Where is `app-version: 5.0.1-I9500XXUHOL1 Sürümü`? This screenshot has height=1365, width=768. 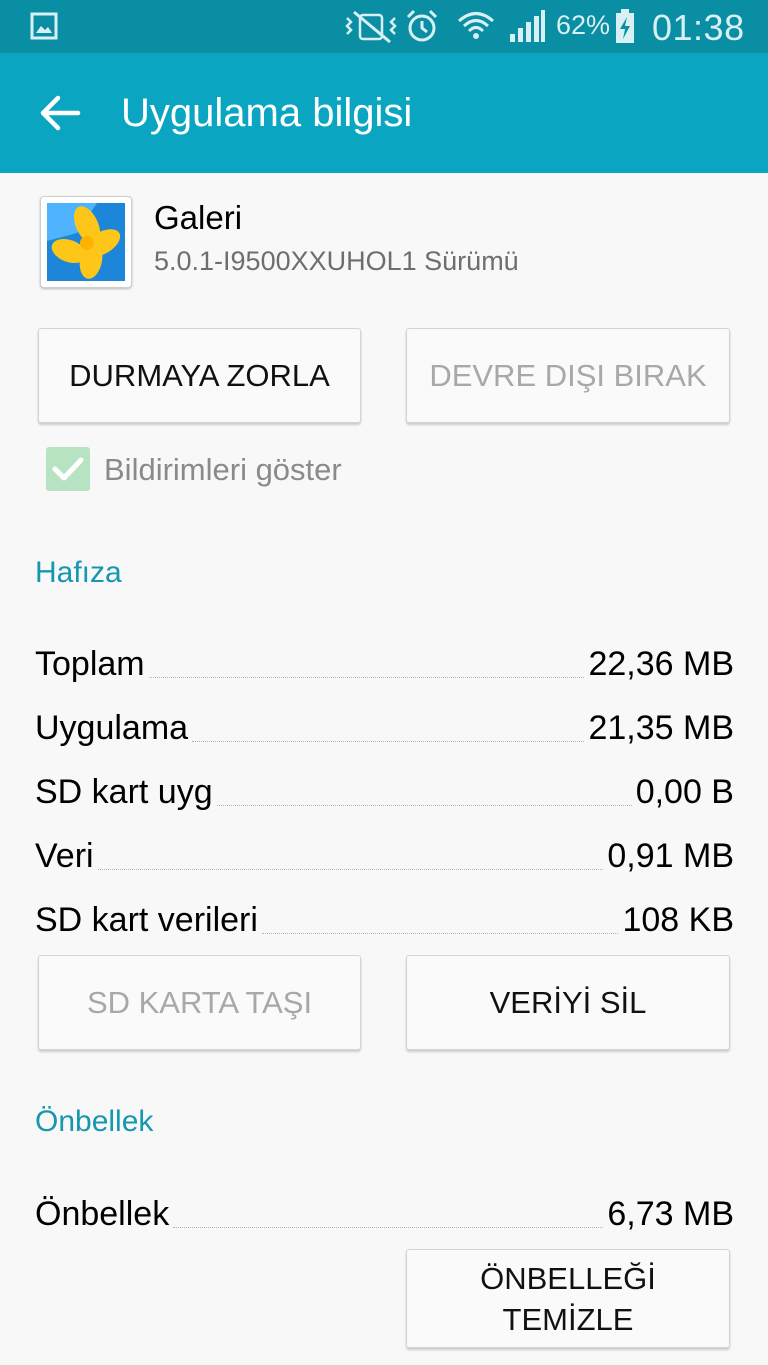 app-version: 5.0.1-I9500XXUHOL1 Sürümü is located at coordinates (336, 261).